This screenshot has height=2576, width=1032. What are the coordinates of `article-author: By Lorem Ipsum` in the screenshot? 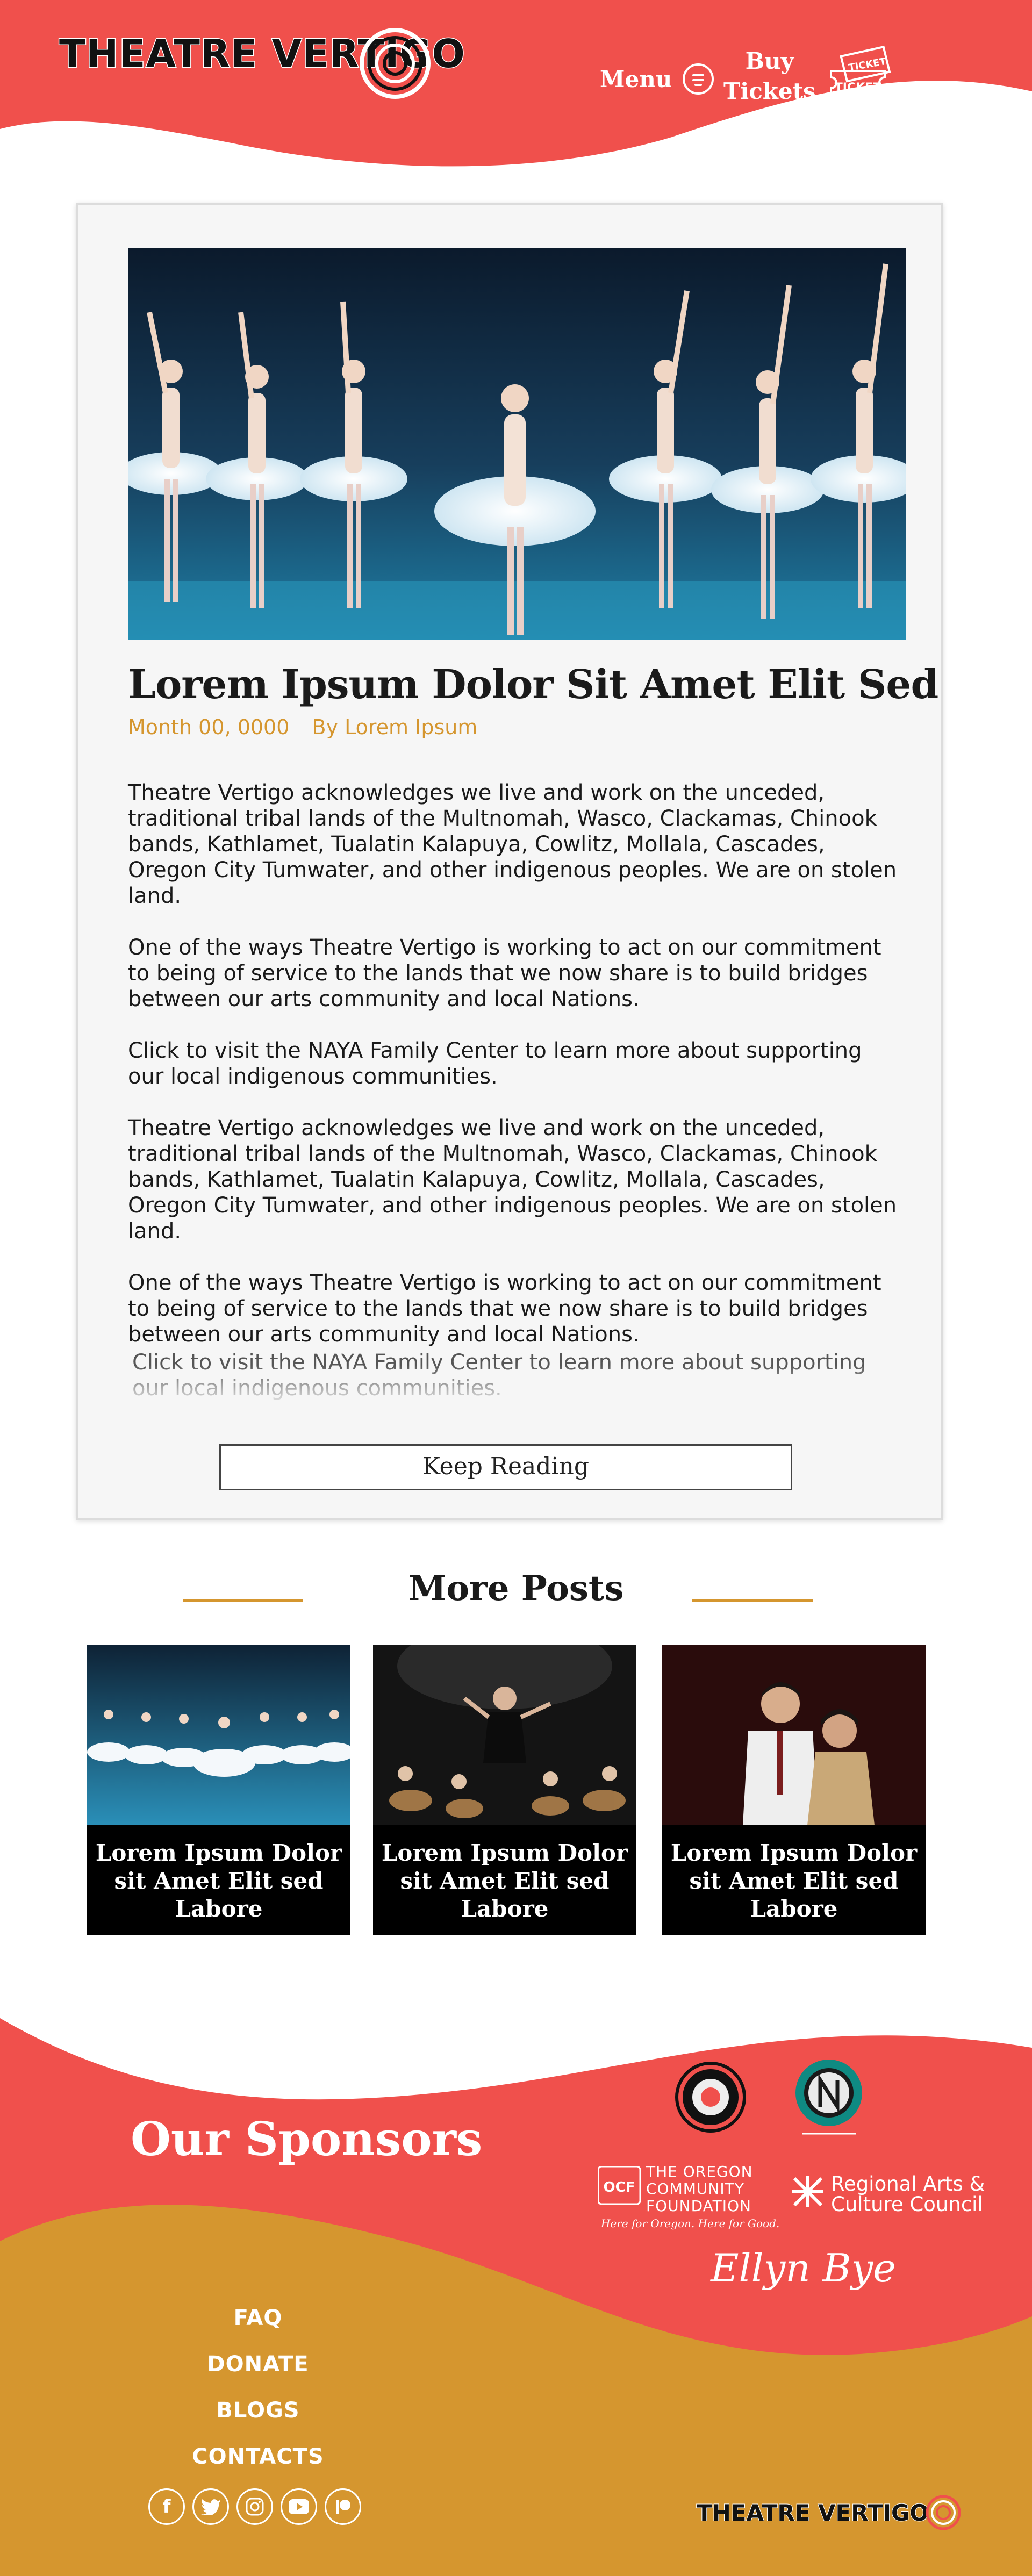 It's located at (395, 727).